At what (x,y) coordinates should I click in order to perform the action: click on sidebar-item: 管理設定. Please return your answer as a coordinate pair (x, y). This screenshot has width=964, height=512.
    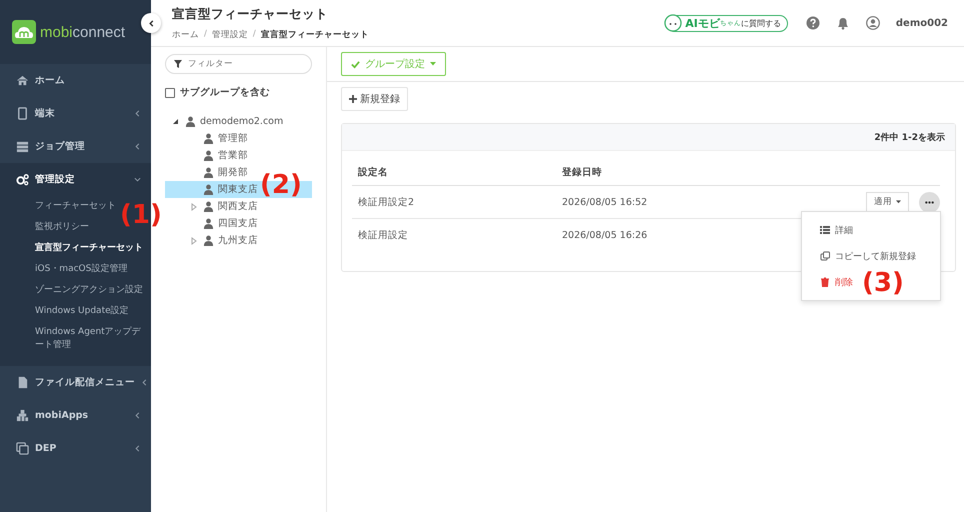
    Looking at the image, I should click on (75, 179).